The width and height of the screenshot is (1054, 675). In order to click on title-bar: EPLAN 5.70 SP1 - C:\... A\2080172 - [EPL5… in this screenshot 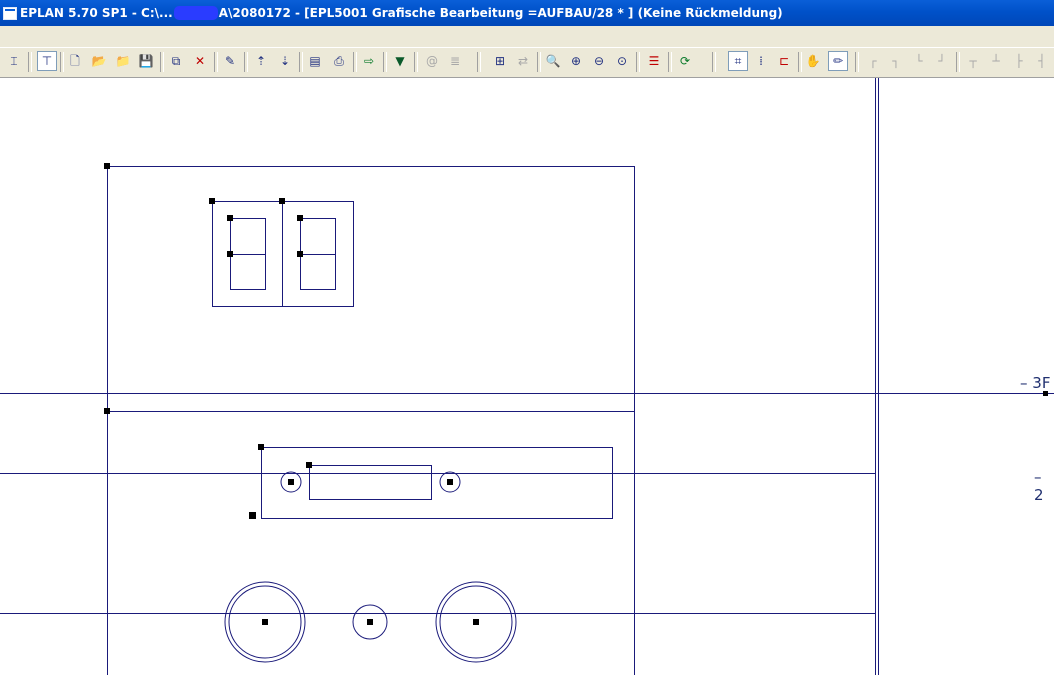, I will do `click(527, 13)`.